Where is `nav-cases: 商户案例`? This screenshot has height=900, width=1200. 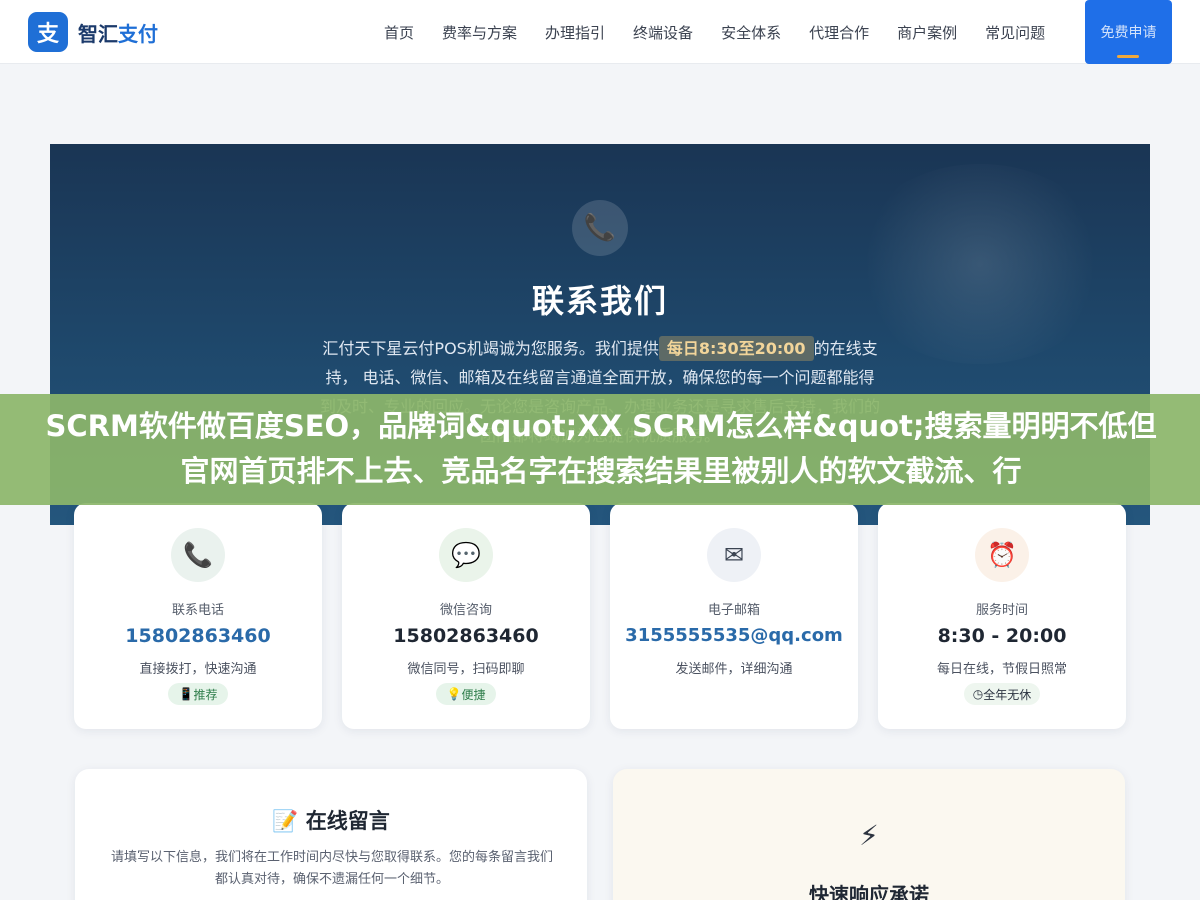
nav-cases: 商户案例 is located at coordinates (927, 32).